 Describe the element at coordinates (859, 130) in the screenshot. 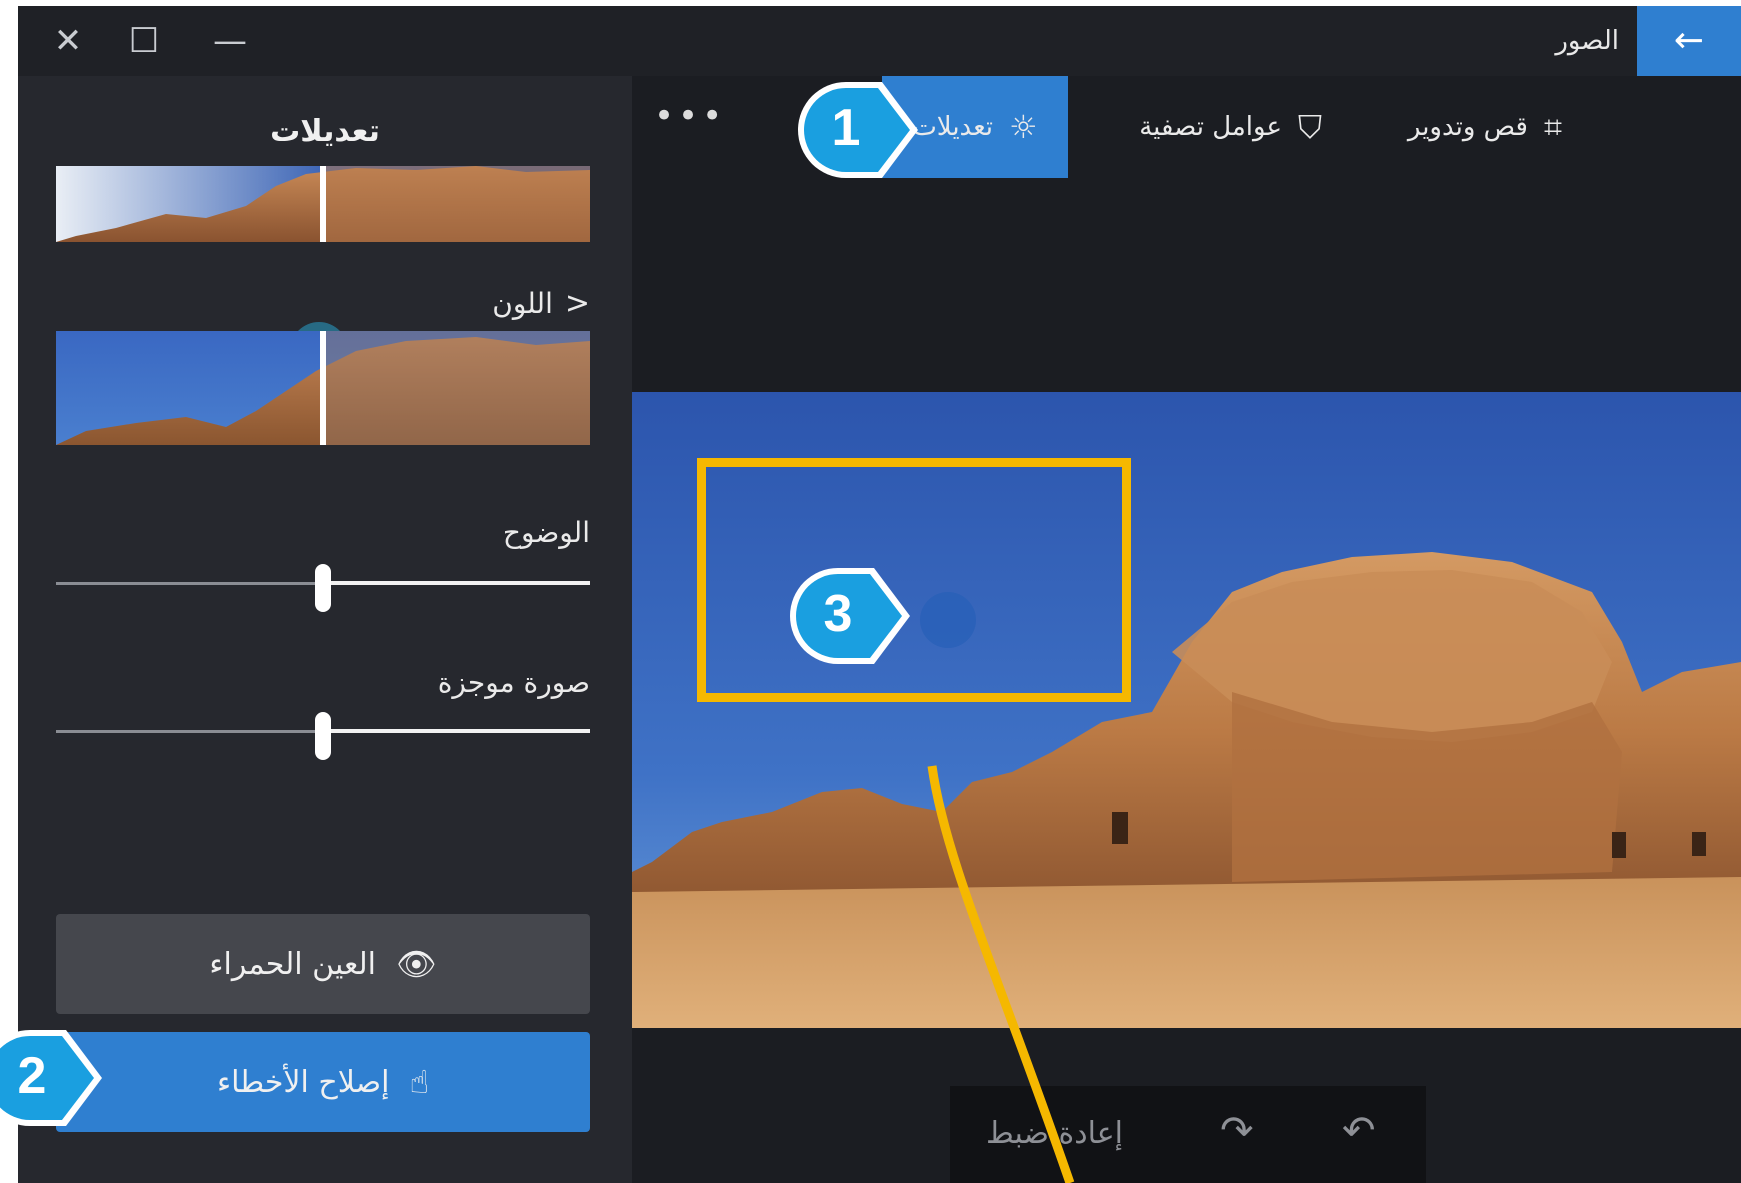

I see `callout-1: 1` at that location.